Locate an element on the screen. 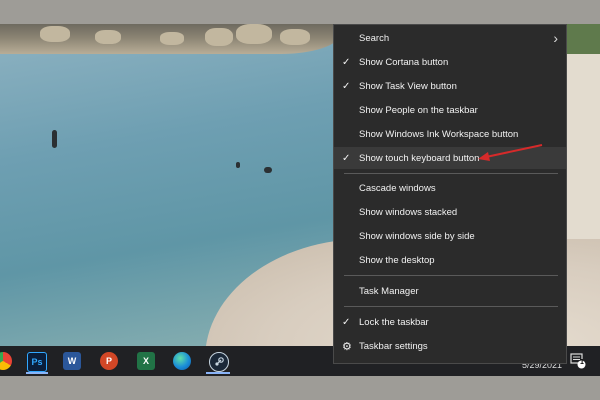 The image size is (600, 400). photoshop-icon: Ps is located at coordinates (37, 362).